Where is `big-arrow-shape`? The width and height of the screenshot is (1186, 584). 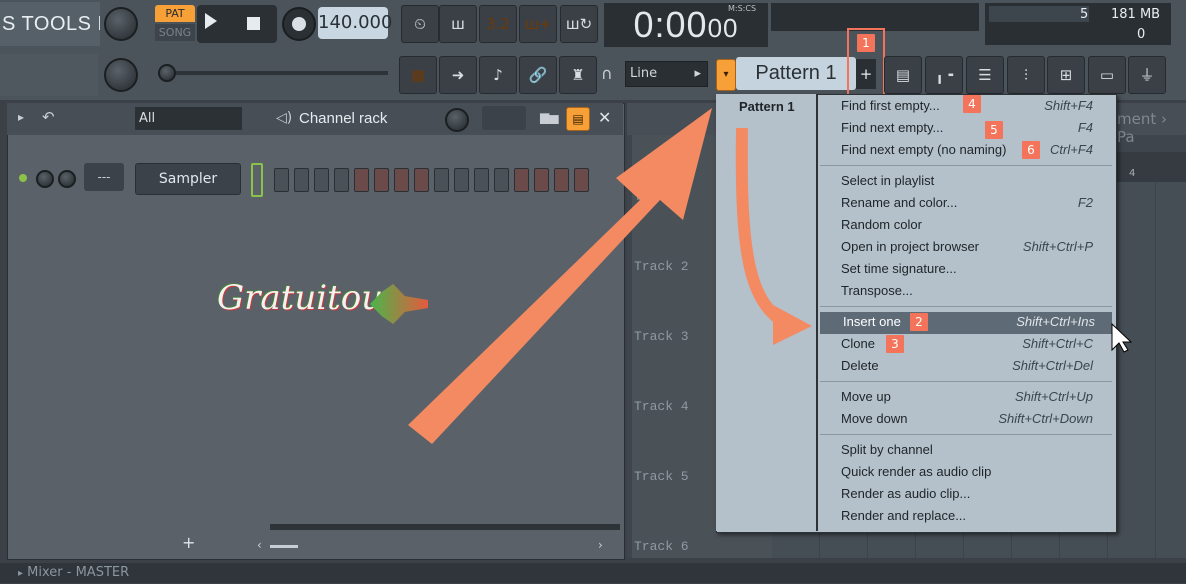
big-arrow-shape is located at coordinates (560, 276).